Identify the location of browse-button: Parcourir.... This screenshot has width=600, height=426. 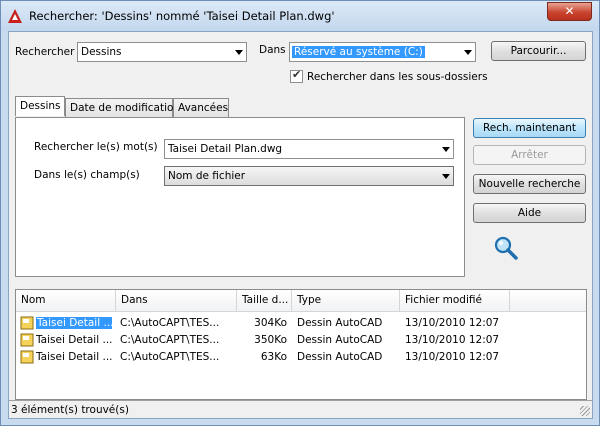
(538, 51).